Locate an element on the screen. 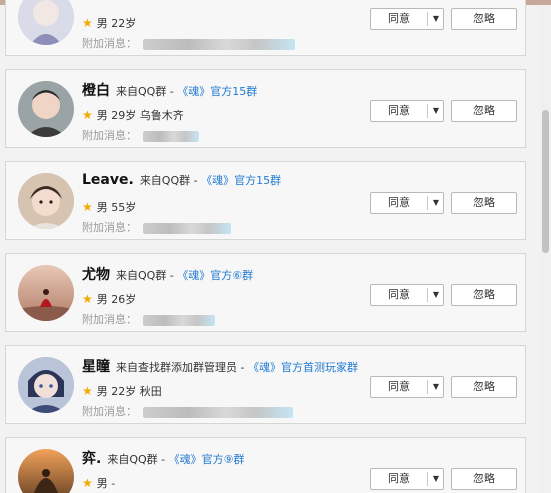 The image size is (551, 493). request-header: 弈. 来自QQ群 - 《魂》官方⑨群 is located at coordinates (163, 458).